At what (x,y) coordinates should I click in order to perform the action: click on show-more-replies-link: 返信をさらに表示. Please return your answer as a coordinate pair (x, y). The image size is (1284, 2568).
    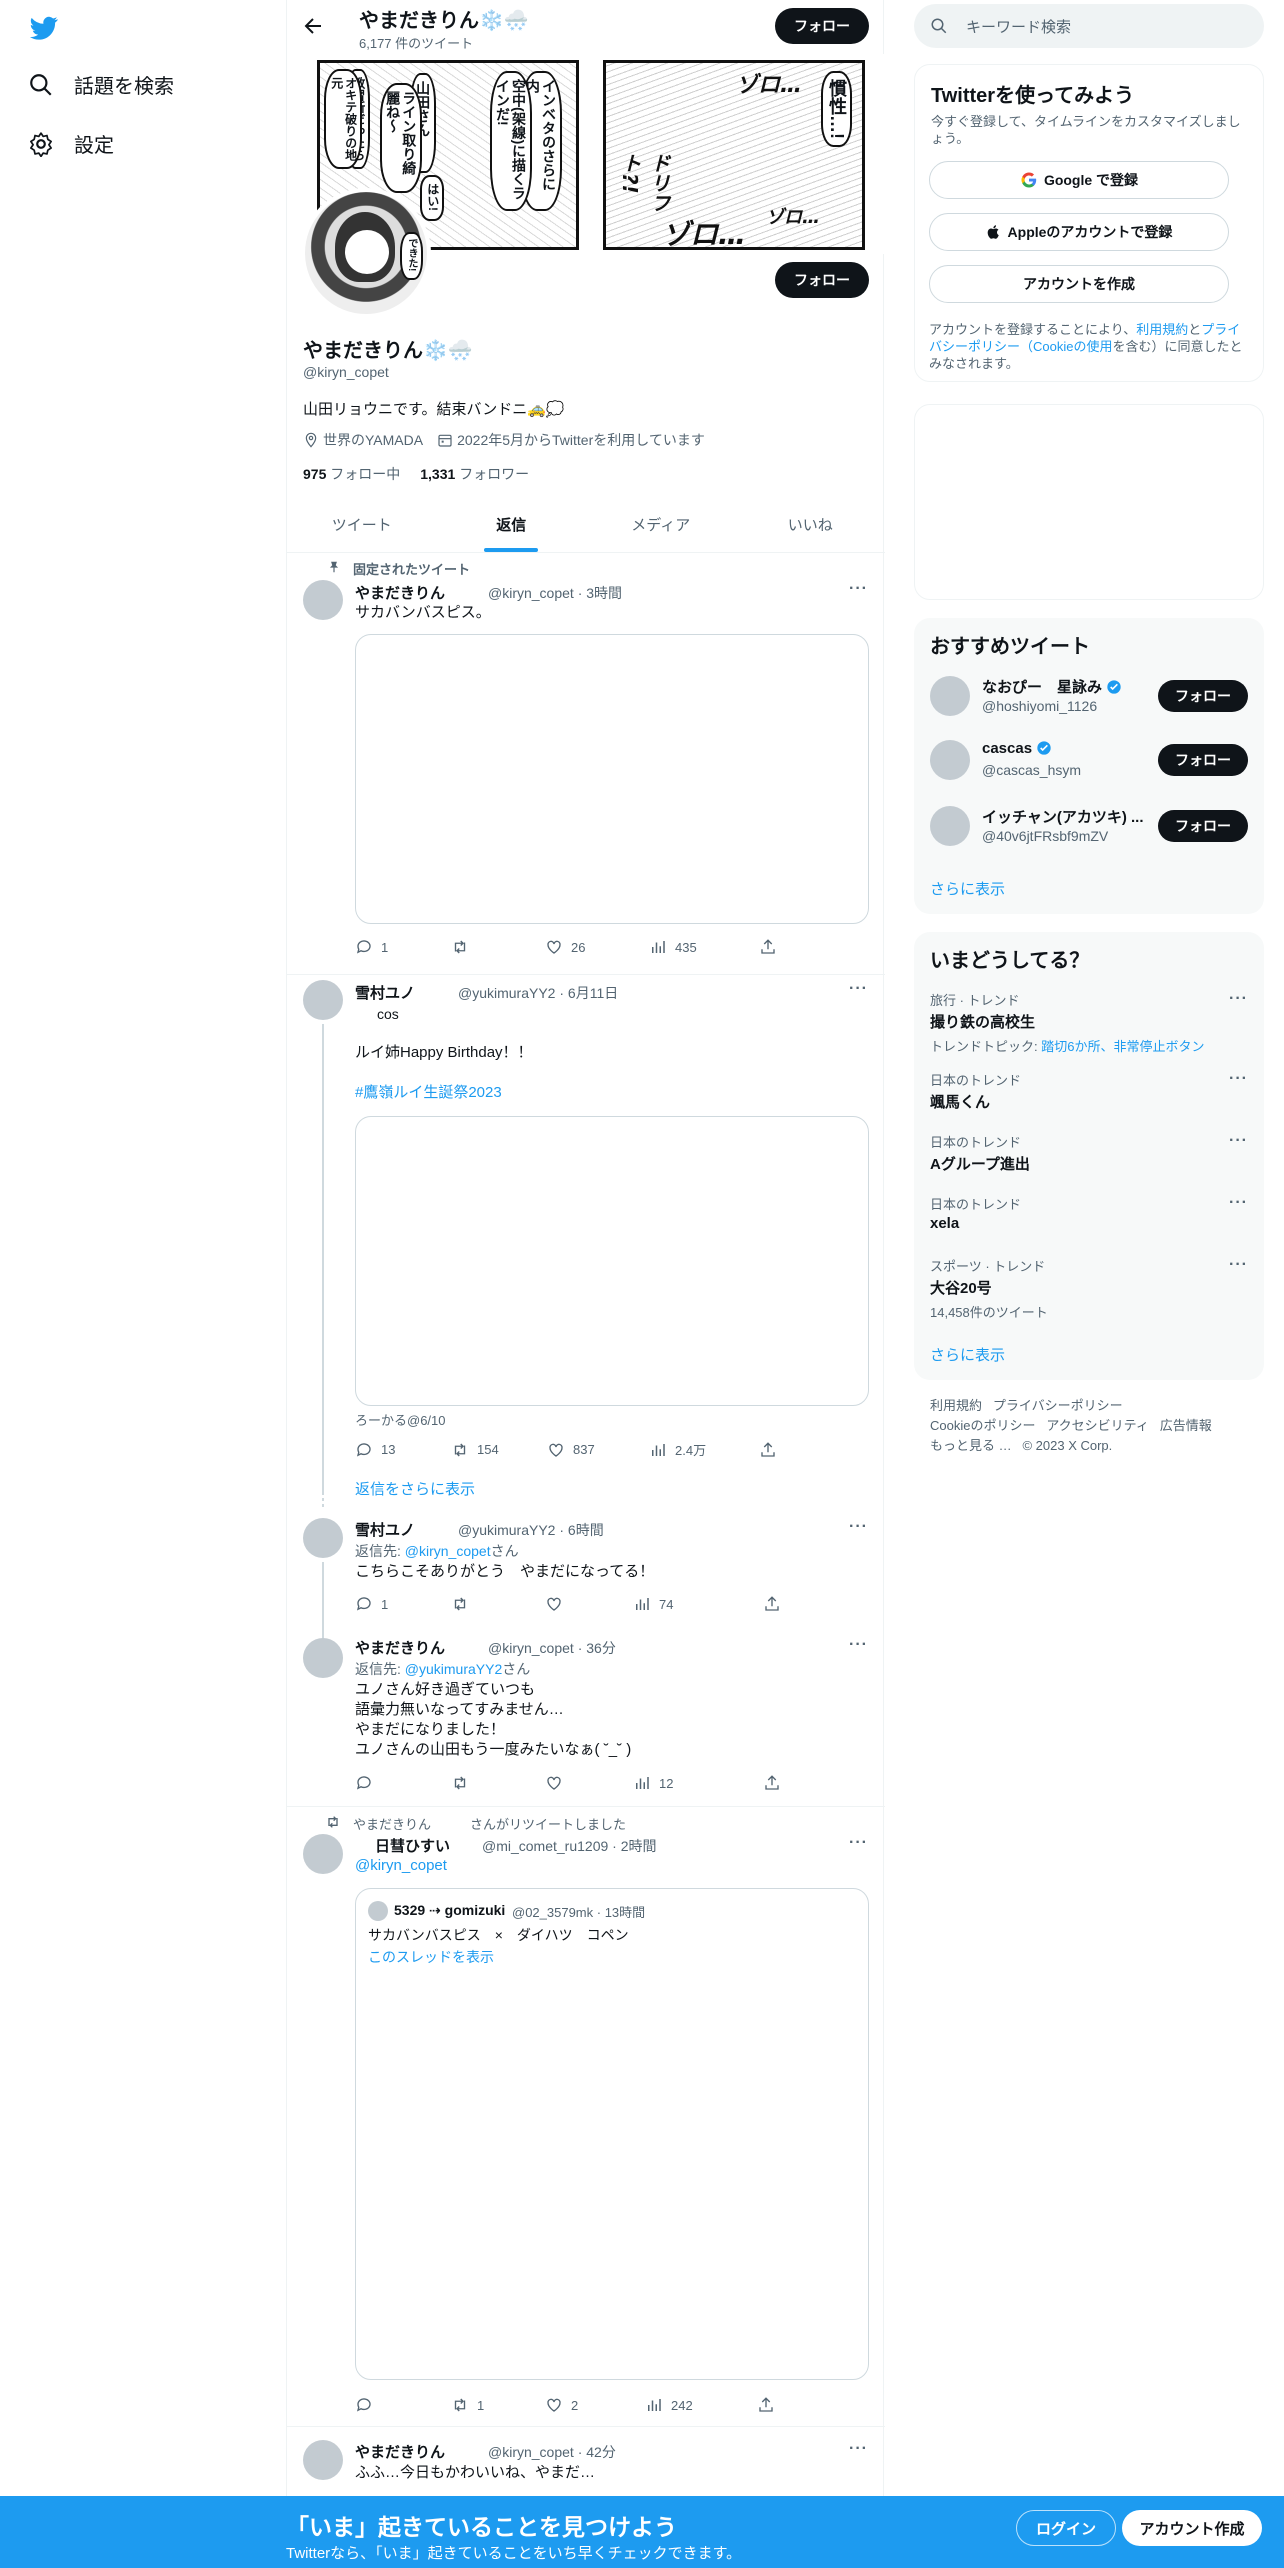
    Looking at the image, I should click on (415, 1488).